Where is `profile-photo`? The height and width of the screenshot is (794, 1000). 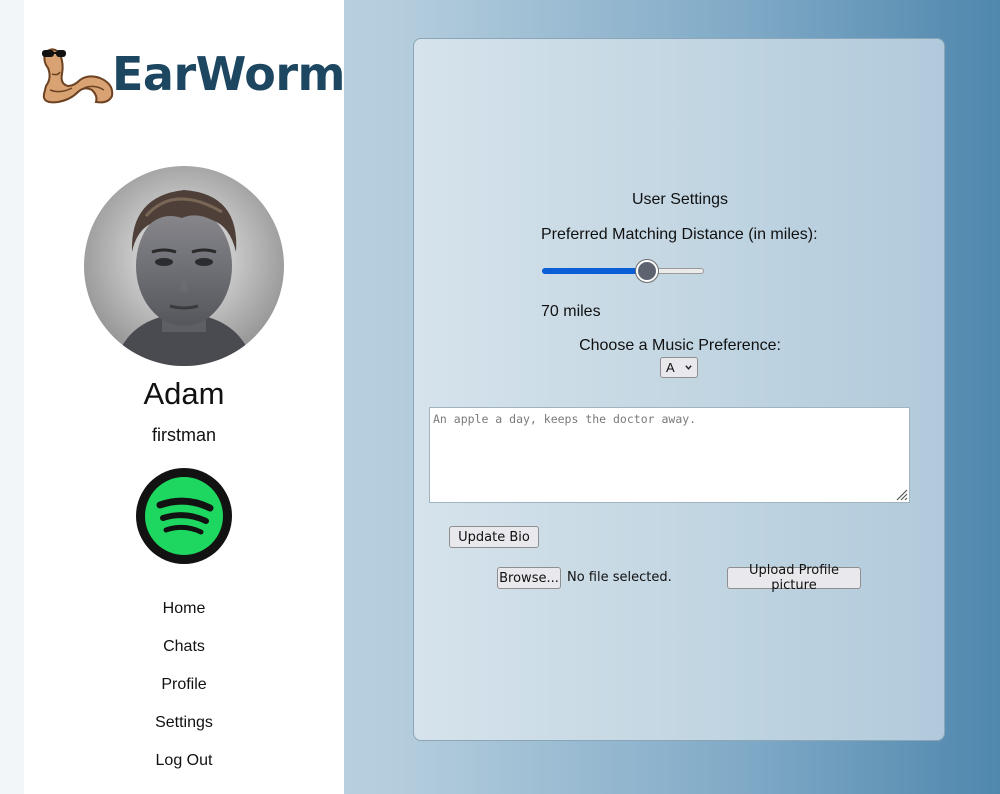 profile-photo is located at coordinates (184, 266).